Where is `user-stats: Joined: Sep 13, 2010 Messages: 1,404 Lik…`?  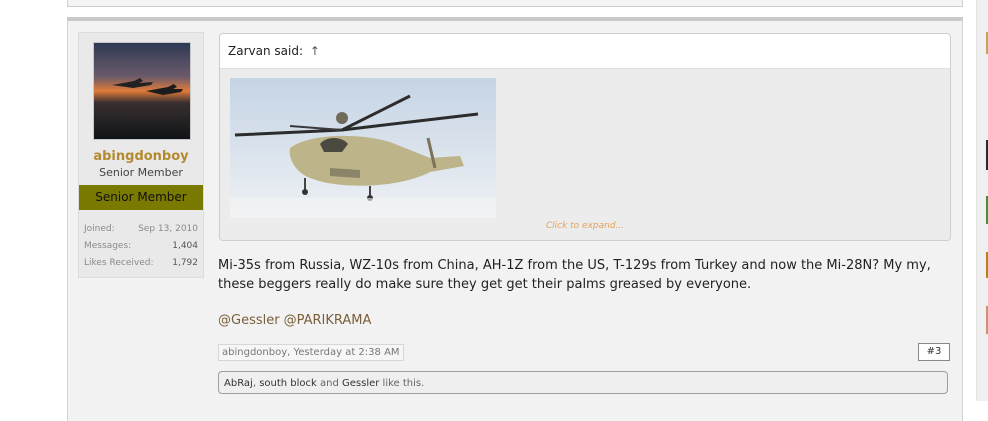
user-stats: Joined: Sep 13, 2010 Messages: 1,404 Lik… is located at coordinates (141, 249).